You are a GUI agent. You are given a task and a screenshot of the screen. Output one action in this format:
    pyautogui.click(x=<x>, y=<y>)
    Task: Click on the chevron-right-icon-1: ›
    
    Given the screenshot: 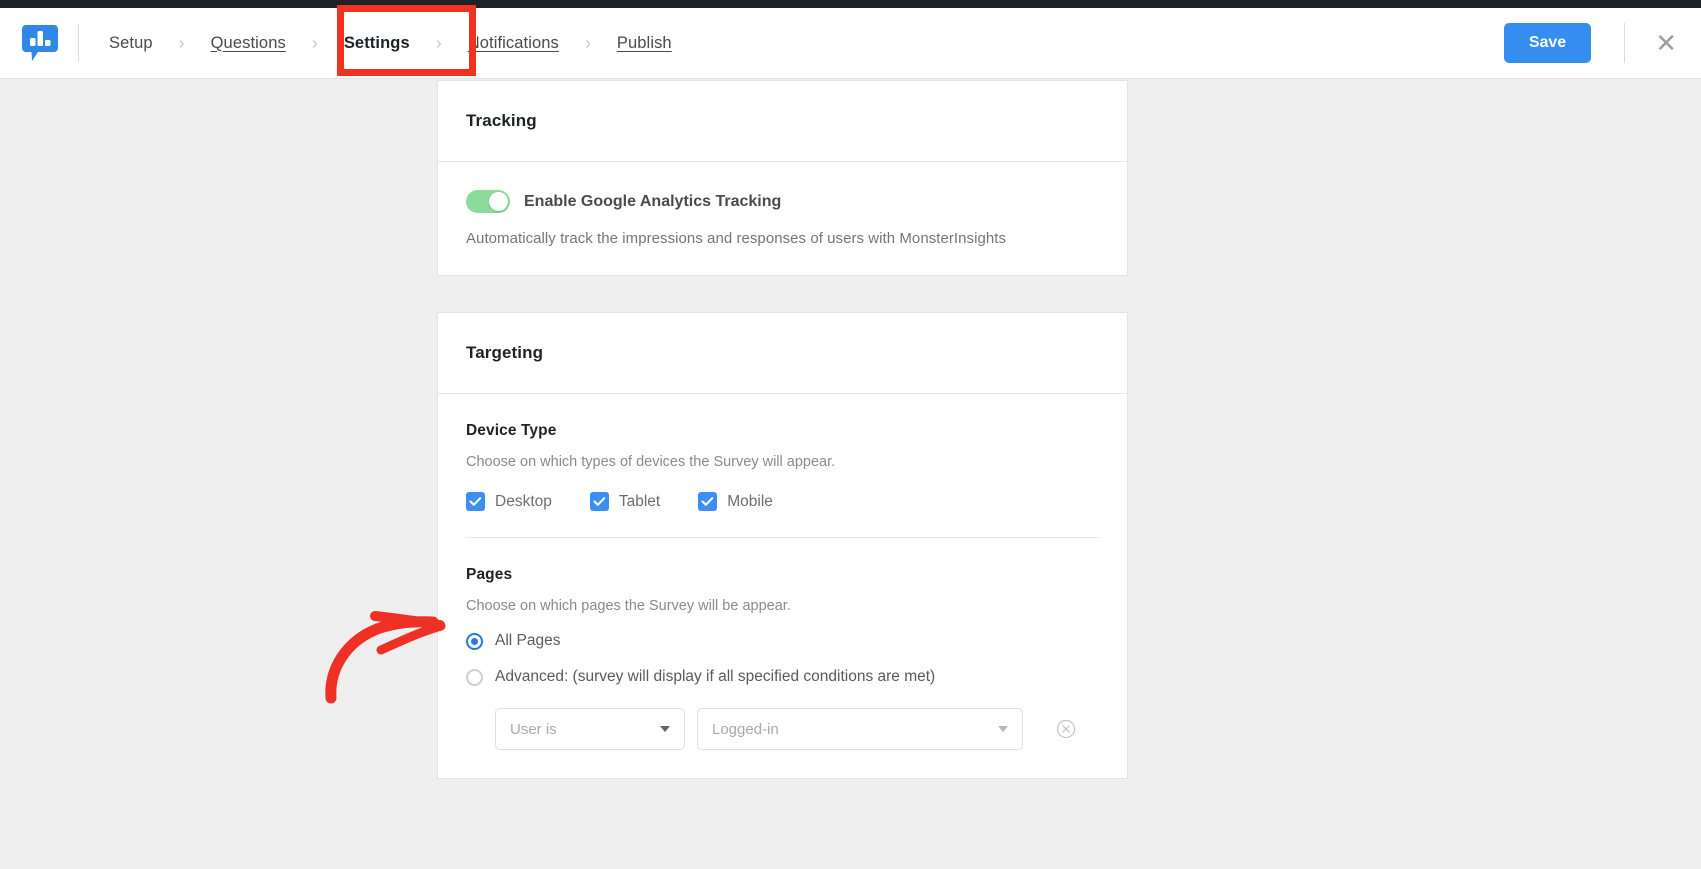 What is the action you would take?
    pyautogui.click(x=181, y=43)
    